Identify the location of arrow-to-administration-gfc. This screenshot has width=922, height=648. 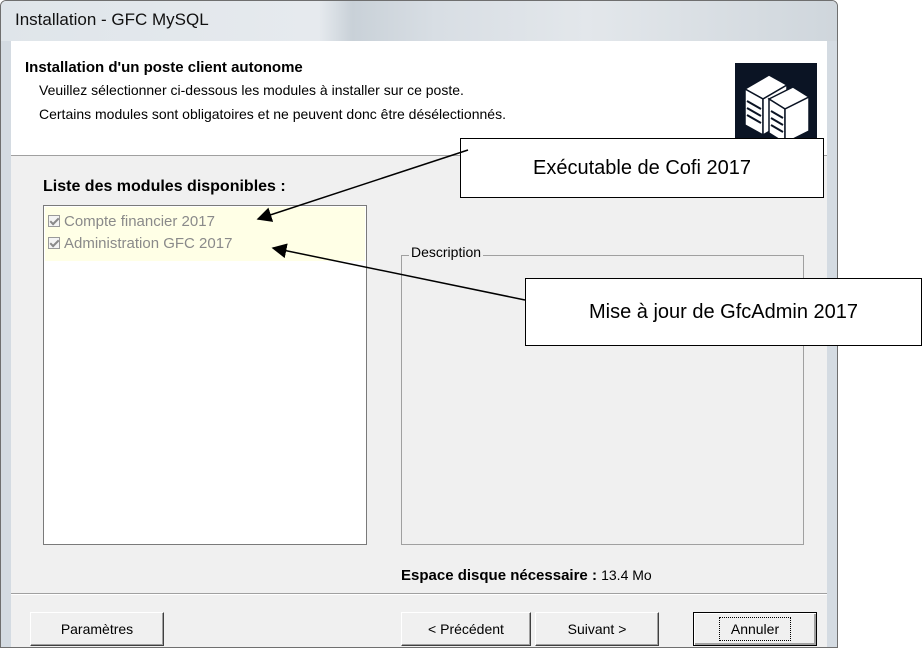
(398, 272).